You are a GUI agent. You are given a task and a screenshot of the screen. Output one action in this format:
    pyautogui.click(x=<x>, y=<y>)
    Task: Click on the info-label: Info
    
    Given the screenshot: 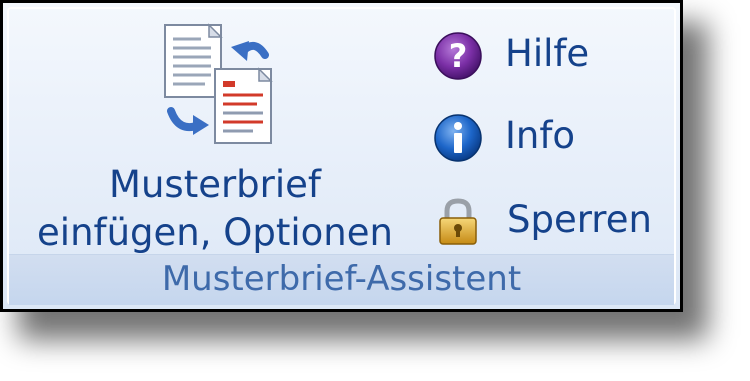 What is the action you would take?
    pyautogui.click(x=540, y=135)
    